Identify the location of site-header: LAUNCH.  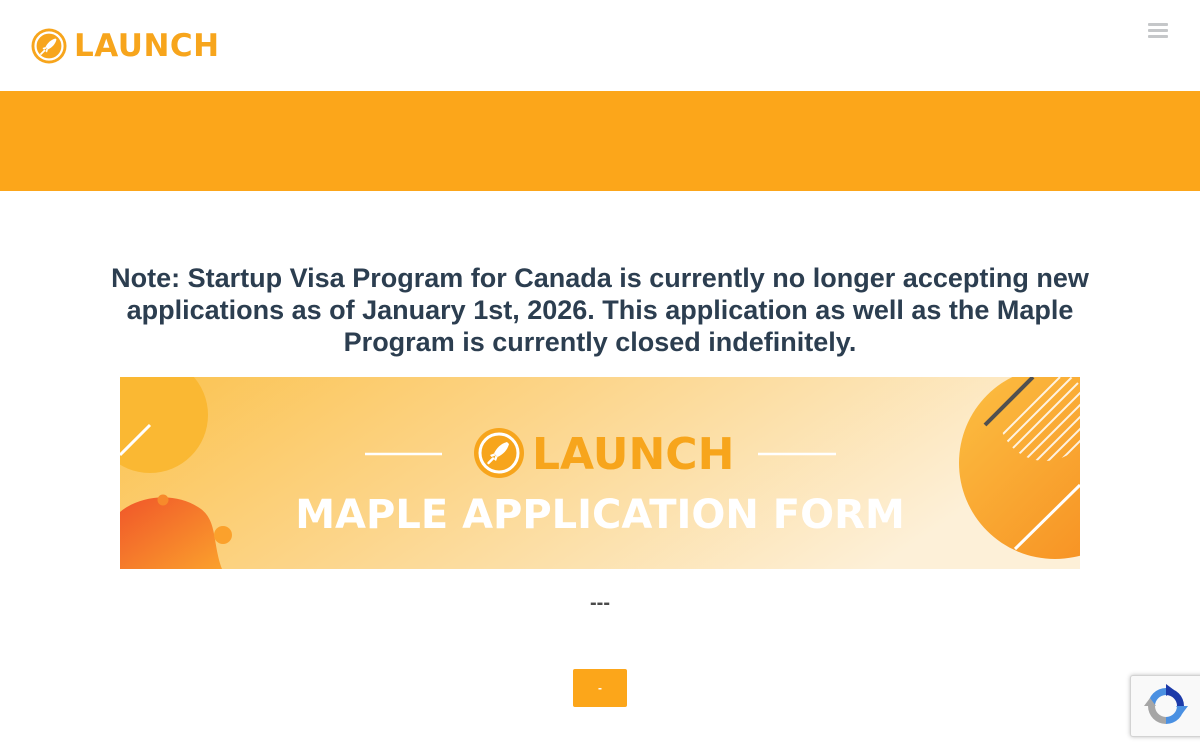
(600, 45).